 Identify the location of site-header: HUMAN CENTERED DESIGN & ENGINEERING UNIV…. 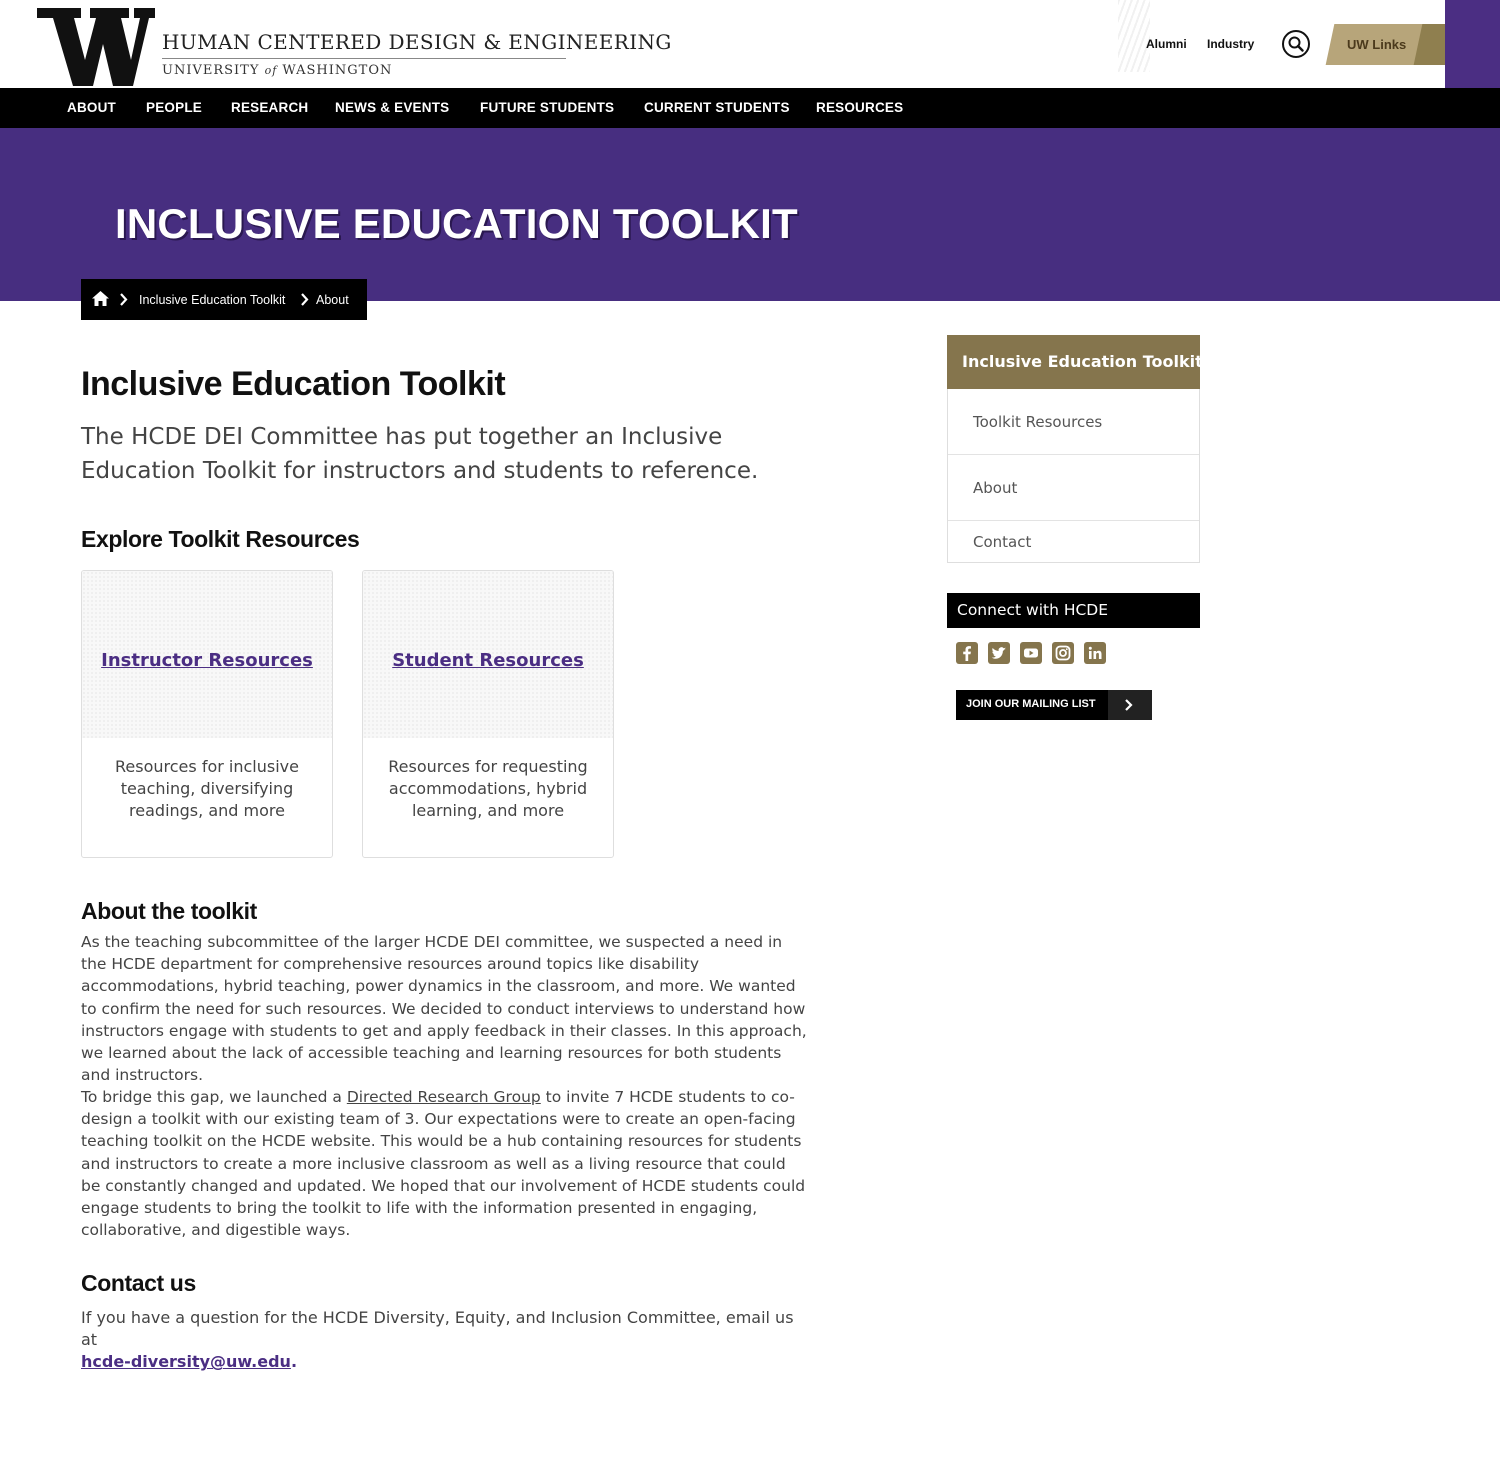
(750, 44).